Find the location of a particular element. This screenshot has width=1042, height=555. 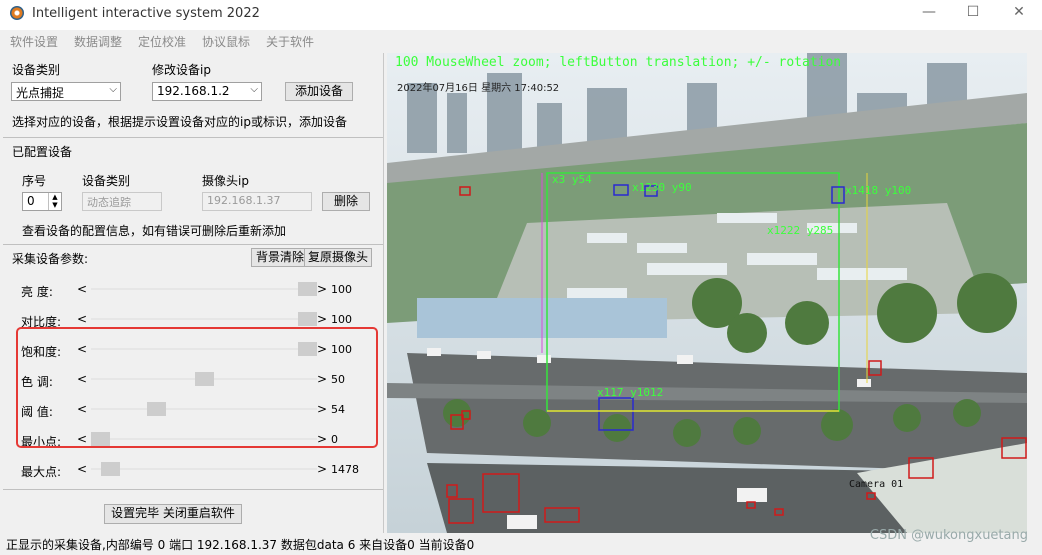

index-stepper: 0 ▲ ▼ is located at coordinates (42, 201).